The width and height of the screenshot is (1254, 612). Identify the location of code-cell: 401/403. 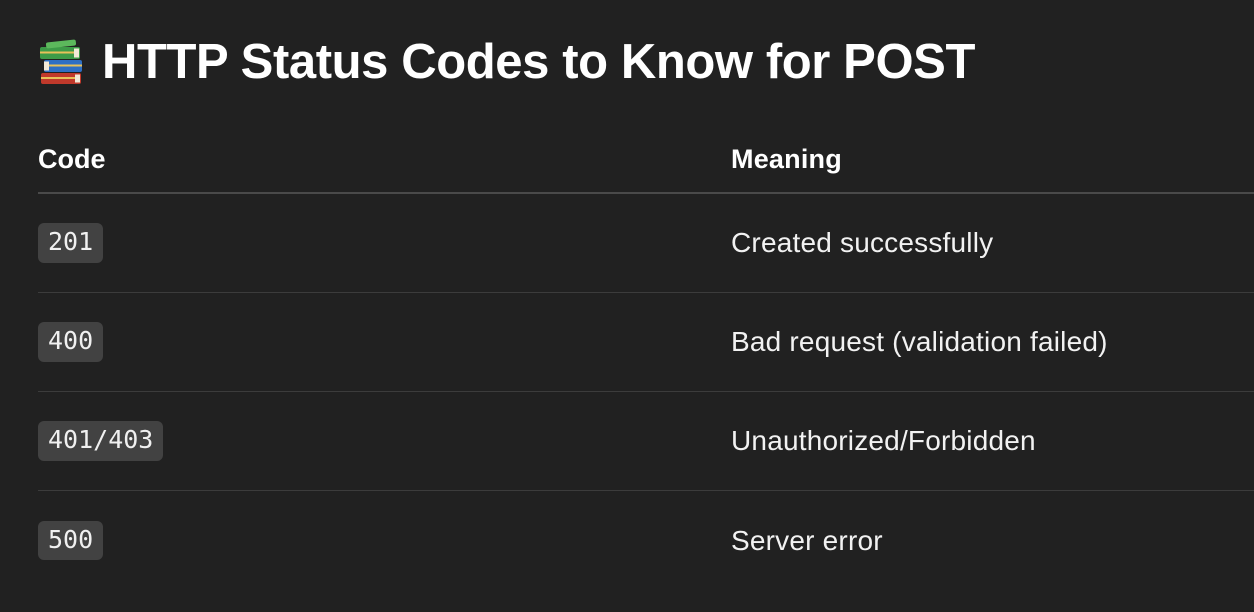
(384, 441).